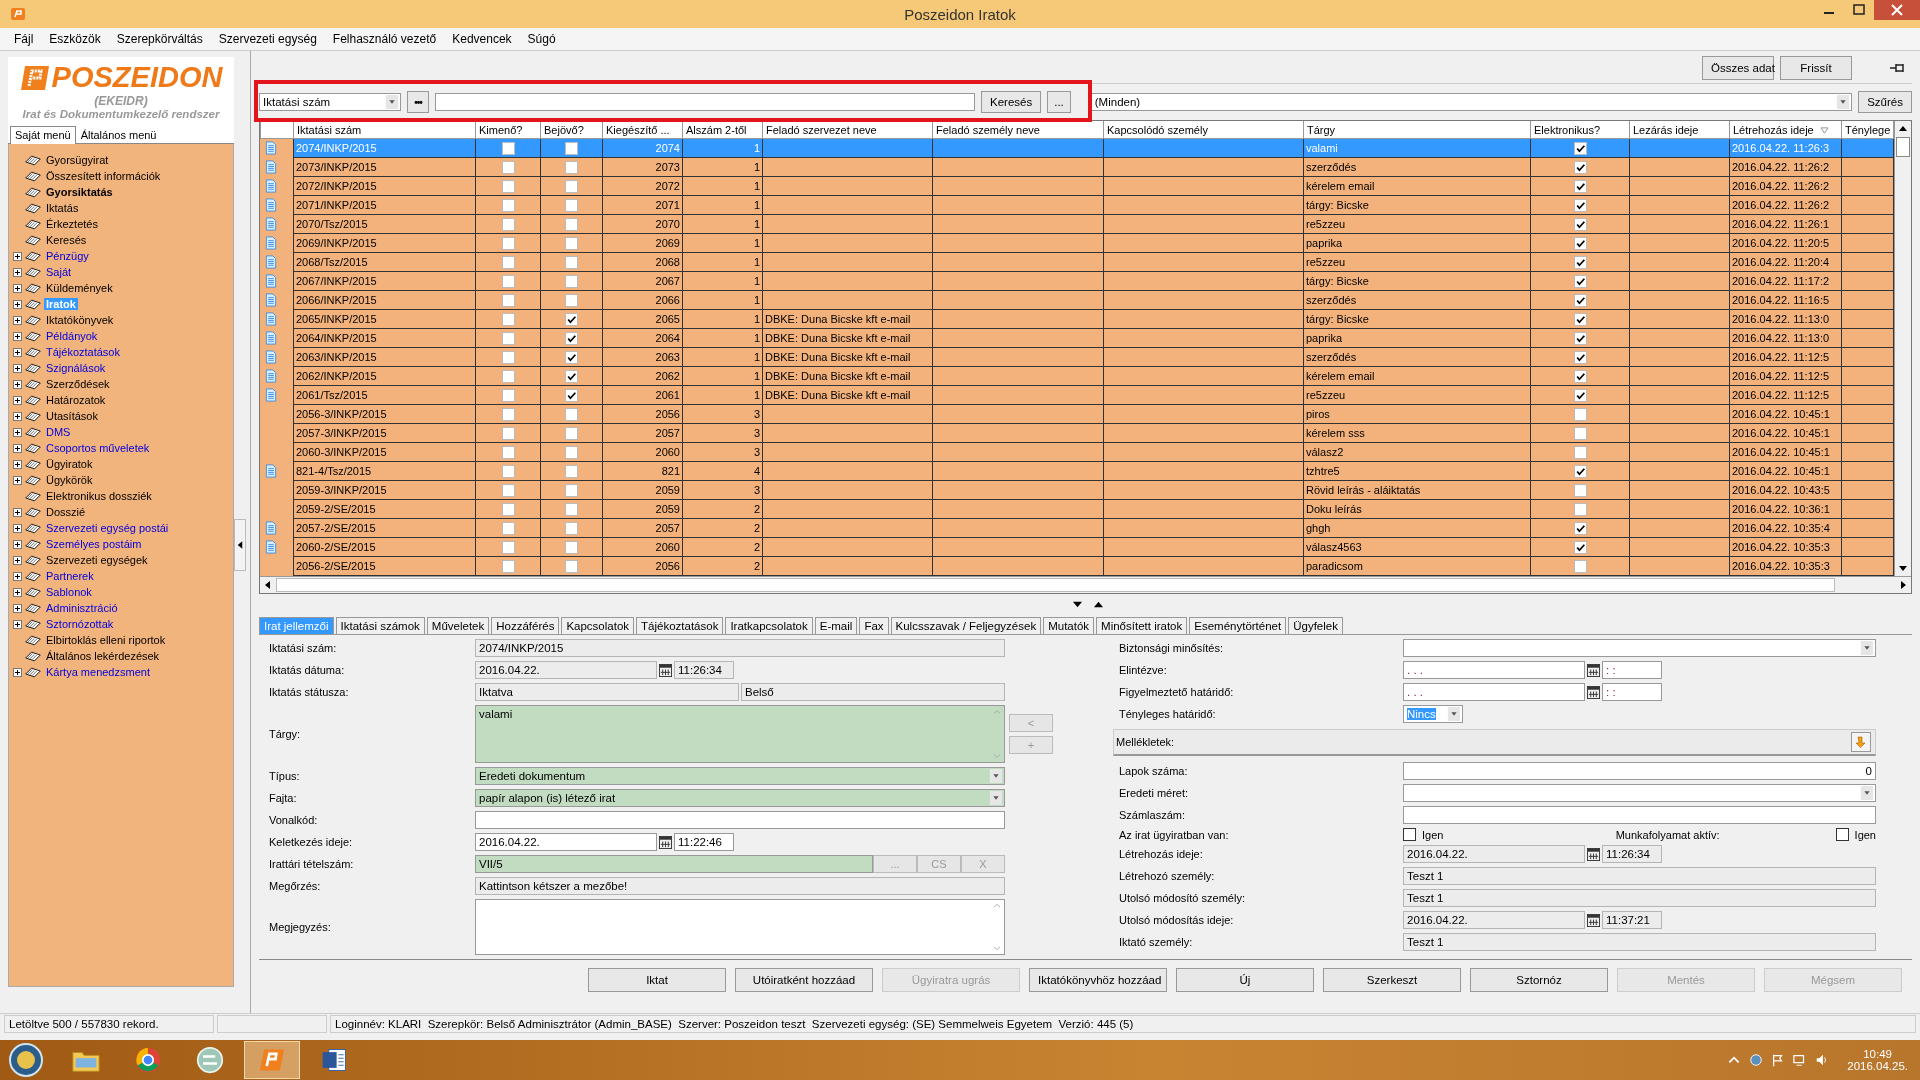  What do you see at coordinates (1077, 414) in the screenshot?
I see `table-row: 2056-3/INKP/2015 2056 3 piros 2016.04.22. 10:45:1` at bounding box center [1077, 414].